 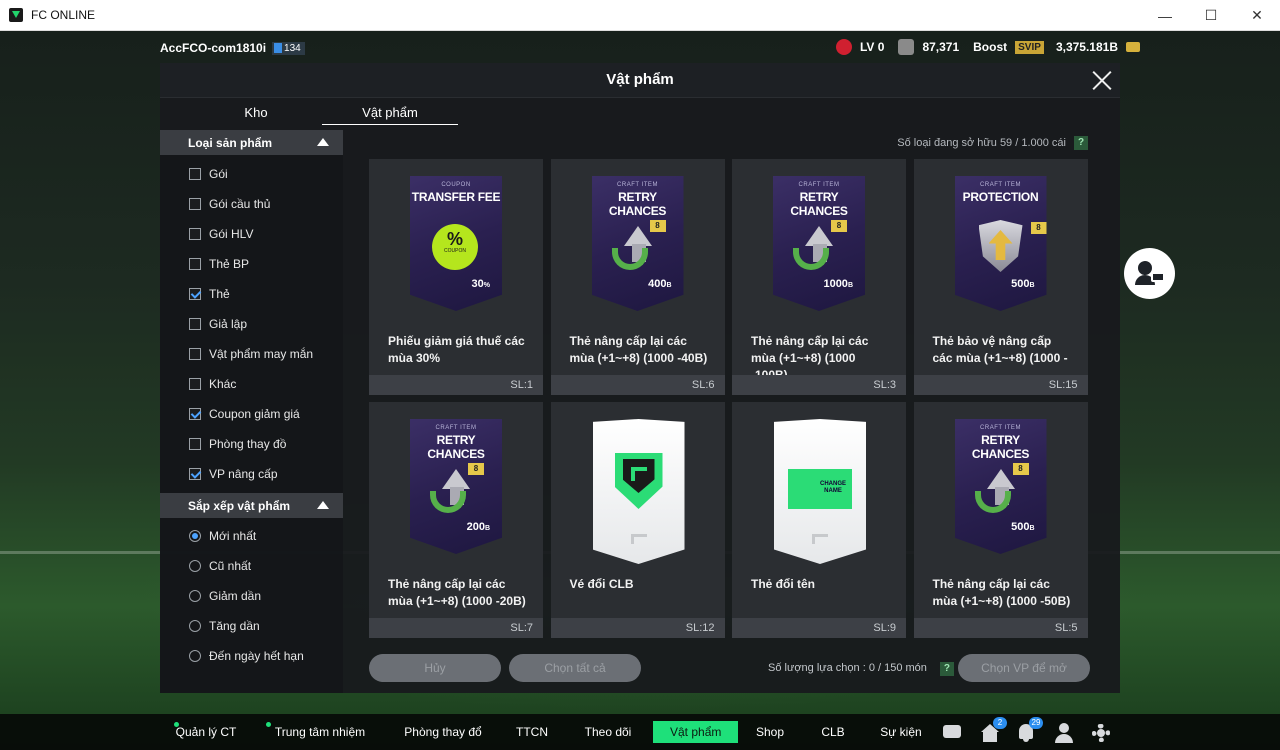 I want to click on nav-shop: Shop, so click(x=770, y=732).